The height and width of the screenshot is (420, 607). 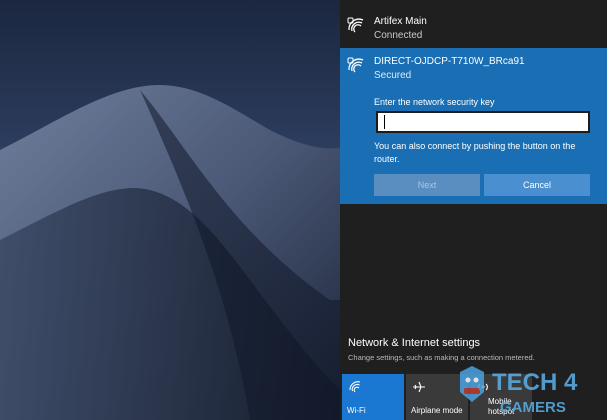 What do you see at coordinates (535, 382) in the screenshot?
I see `watermark-line1: TECH 4` at bounding box center [535, 382].